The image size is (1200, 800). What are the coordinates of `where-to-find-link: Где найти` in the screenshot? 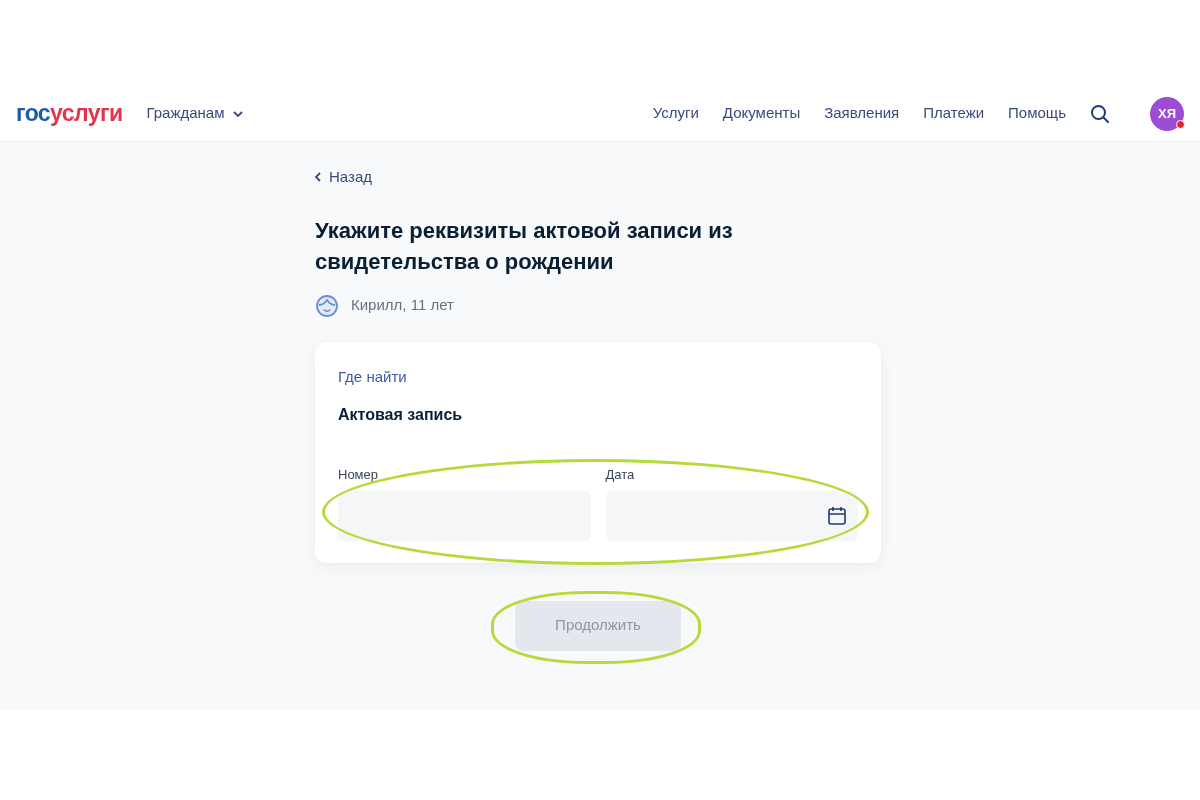 It's located at (598, 376).